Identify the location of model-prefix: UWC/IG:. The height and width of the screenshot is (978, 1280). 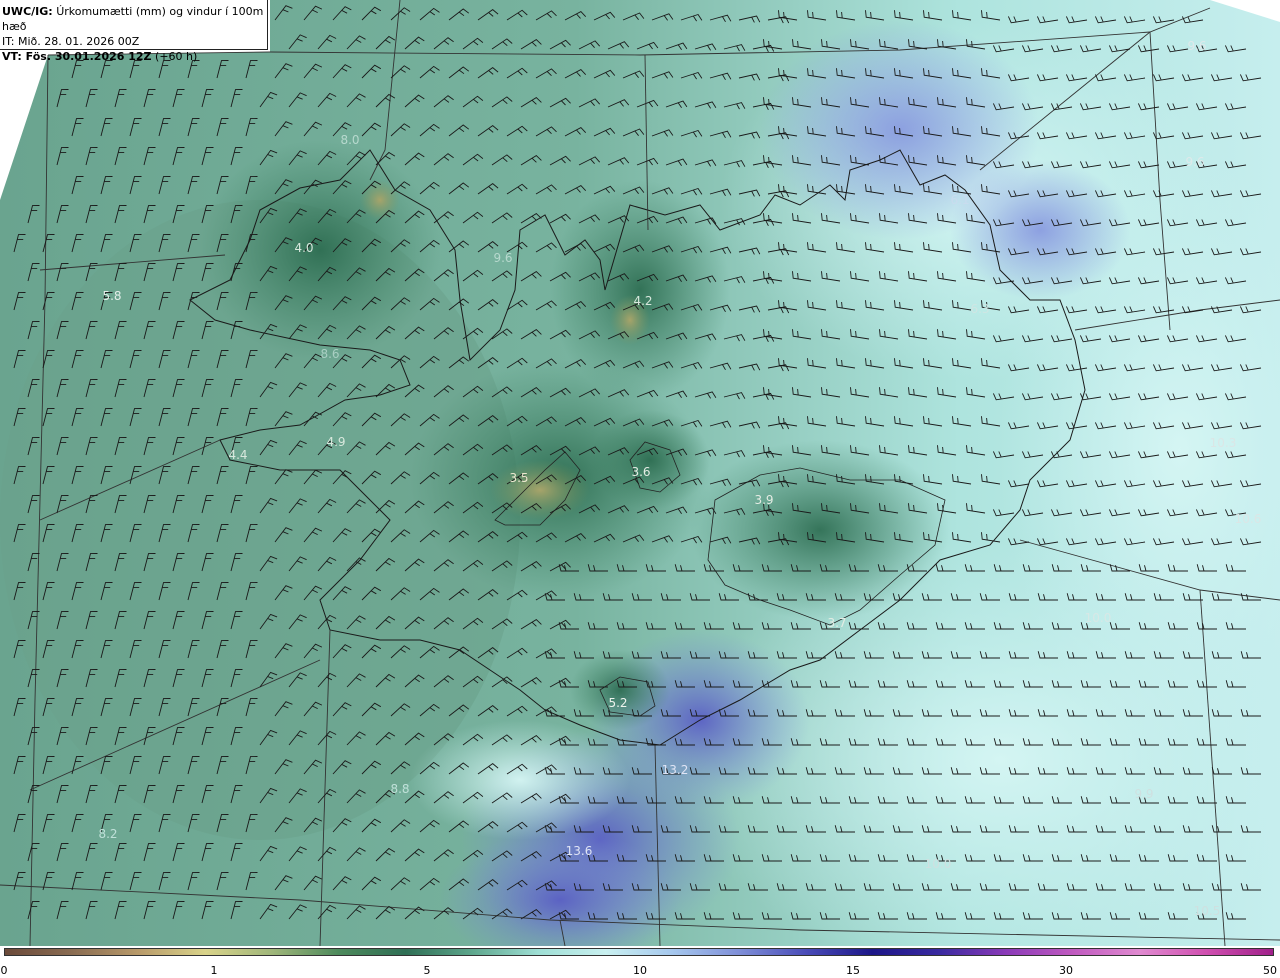
(27, 11).